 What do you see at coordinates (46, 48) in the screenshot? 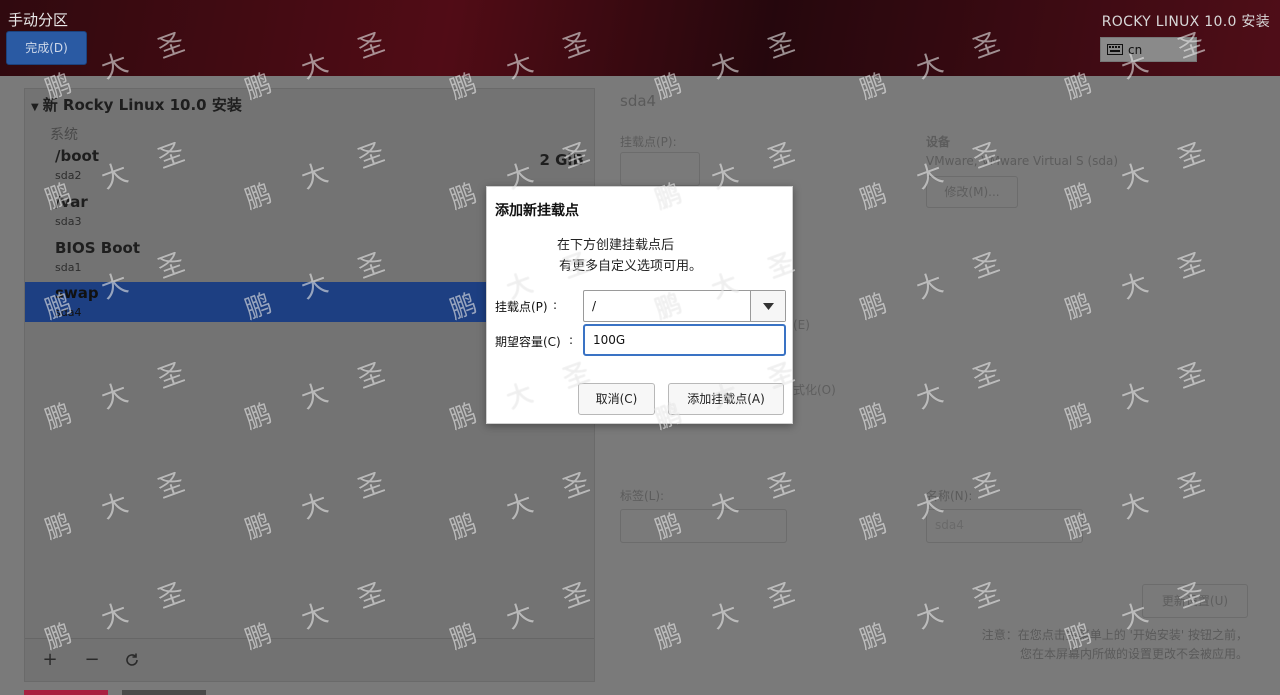
I see `done-button: 完成(D)` at bounding box center [46, 48].